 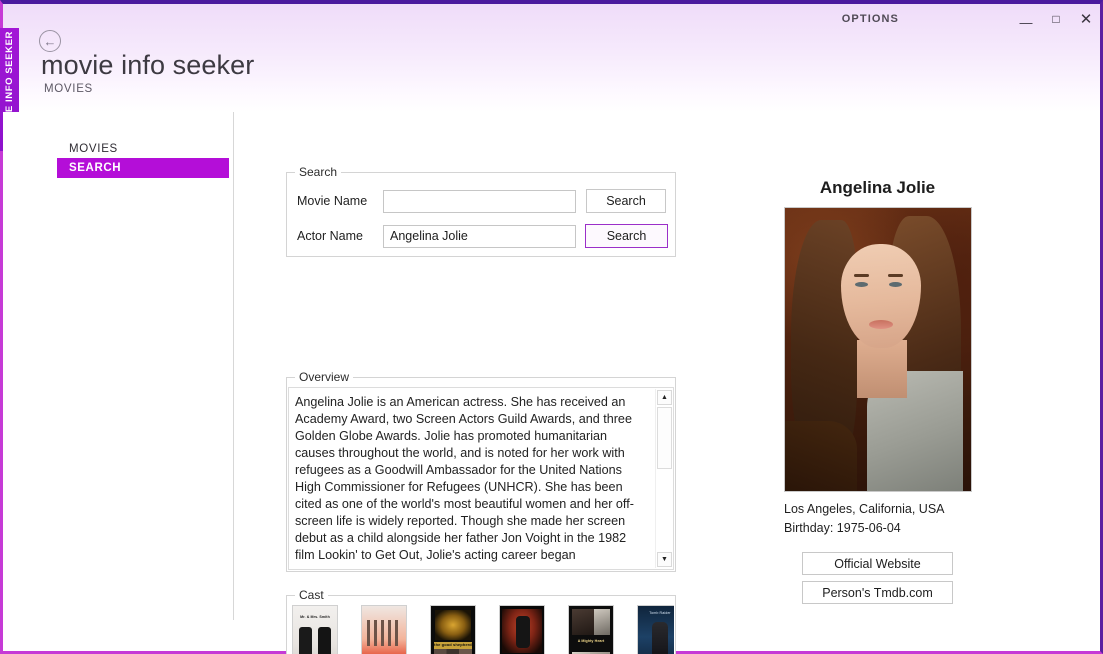 What do you see at coordinates (315, 629) in the screenshot?
I see `cast-poster: Mr. & Mrs. Smith` at bounding box center [315, 629].